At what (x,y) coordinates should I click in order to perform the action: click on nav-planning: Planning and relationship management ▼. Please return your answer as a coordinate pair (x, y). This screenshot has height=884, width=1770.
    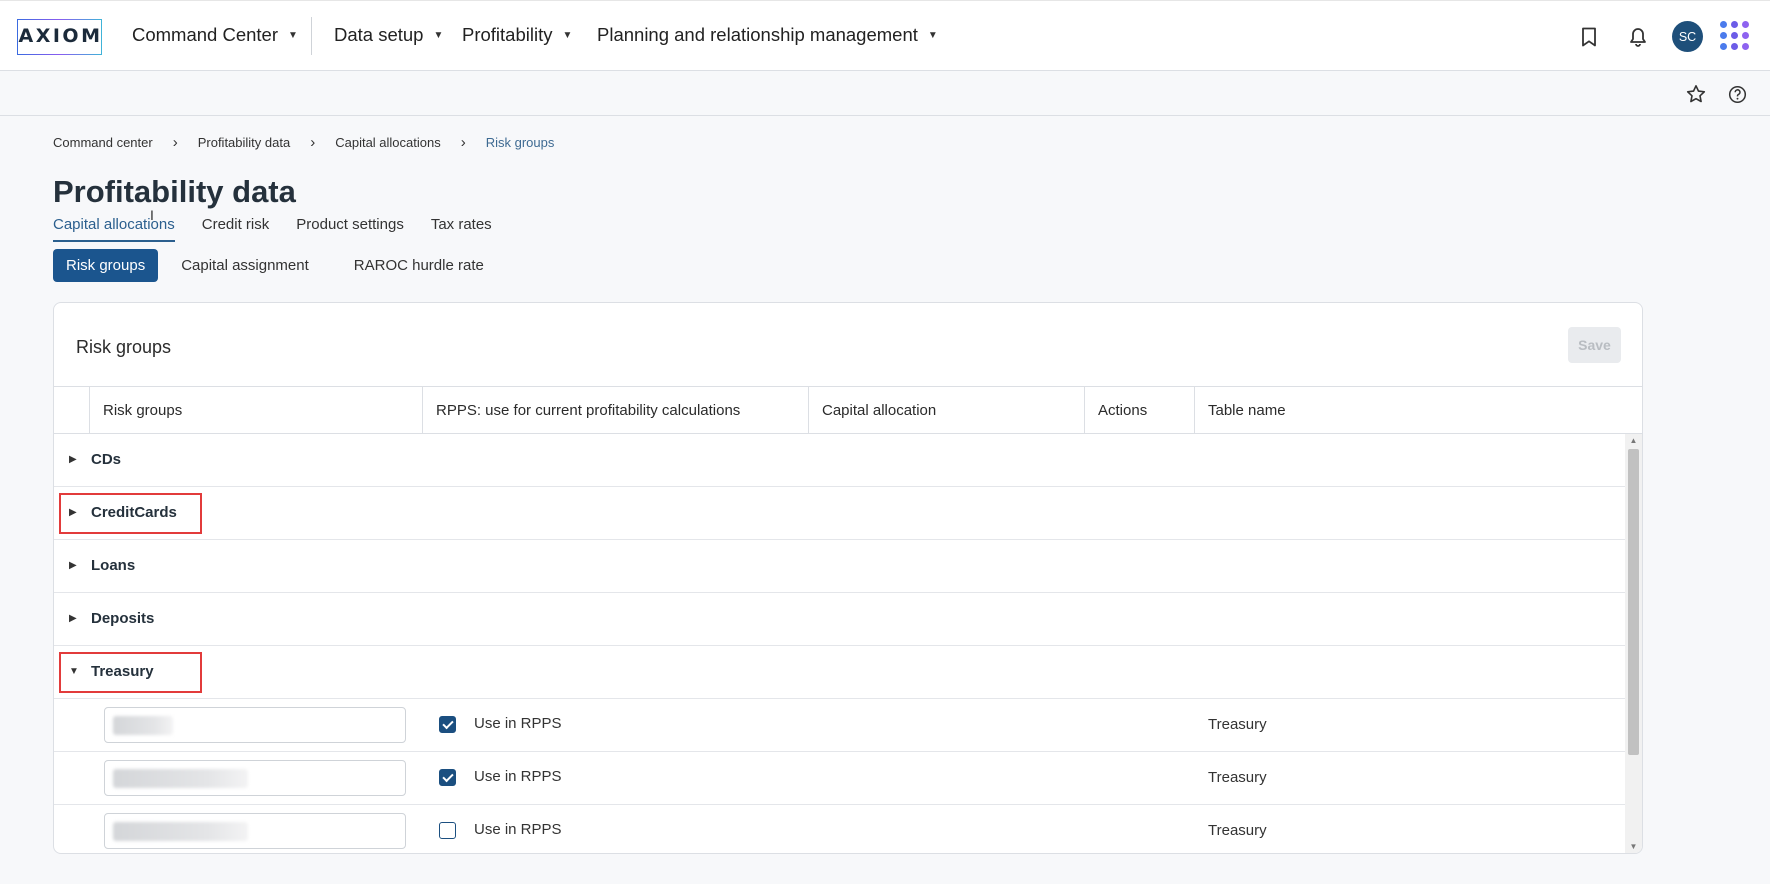
    Looking at the image, I should click on (767, 35).